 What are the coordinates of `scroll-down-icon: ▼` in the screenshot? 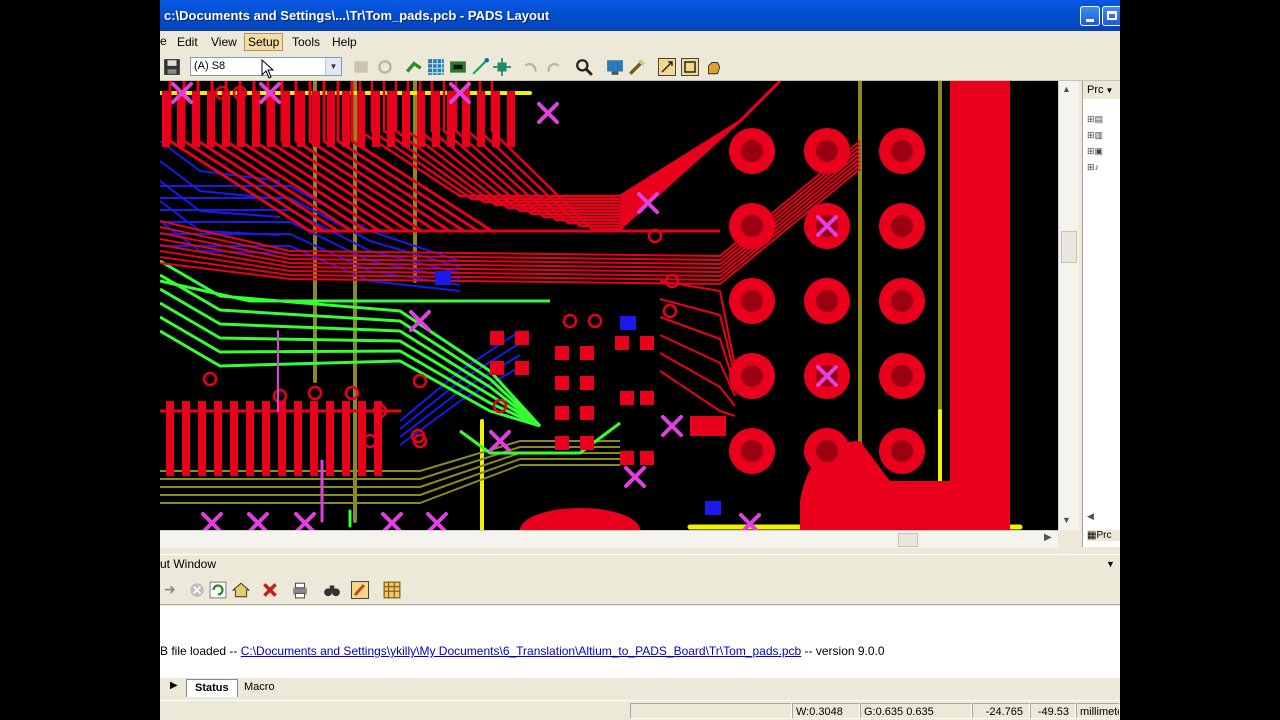 It's located at (1066, 520).